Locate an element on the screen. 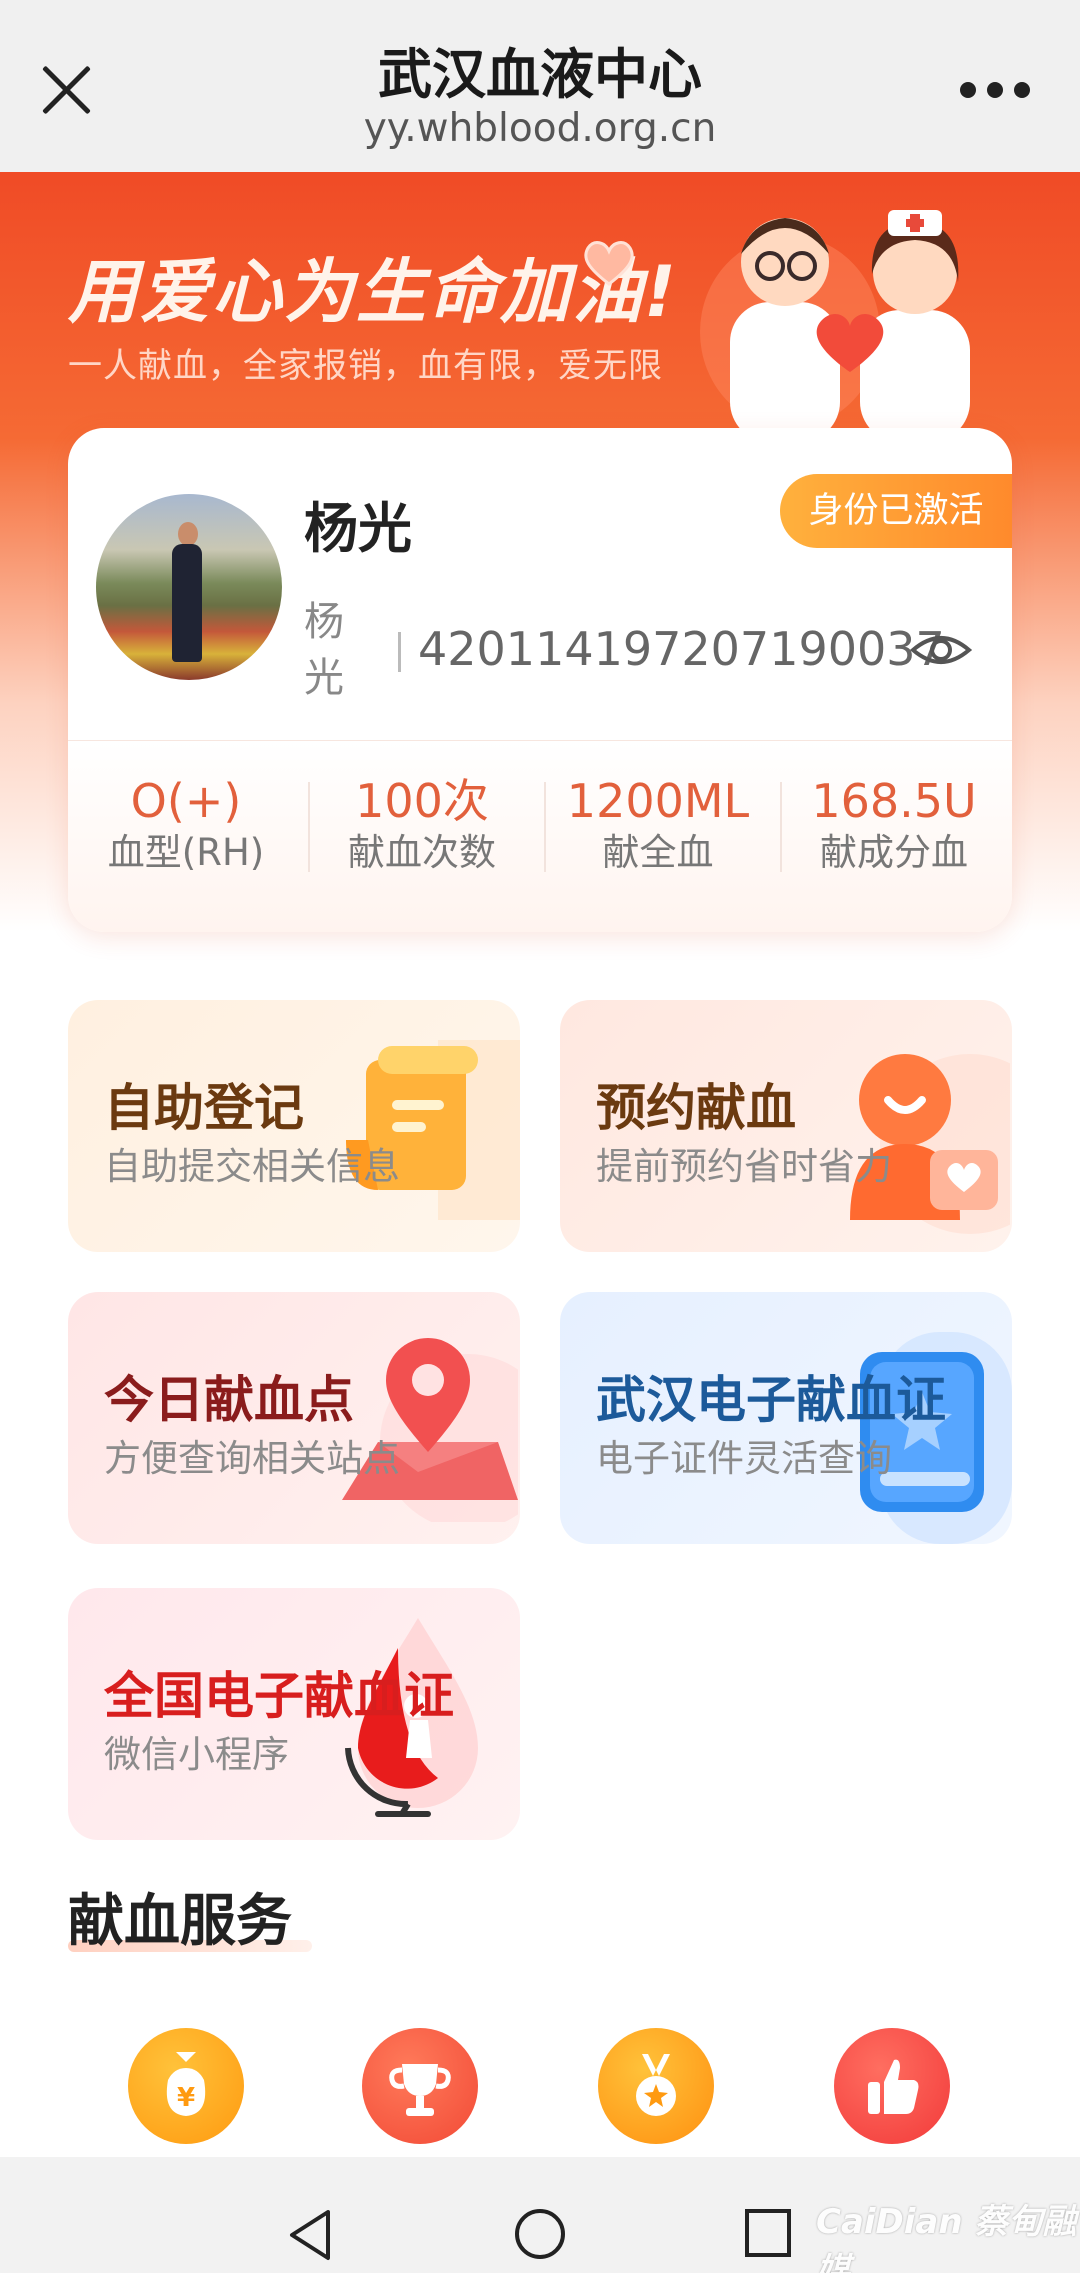 Image resolution: width=1080 pixels, height=2273 pixels. id-divider is located at coordinates (399, 652).